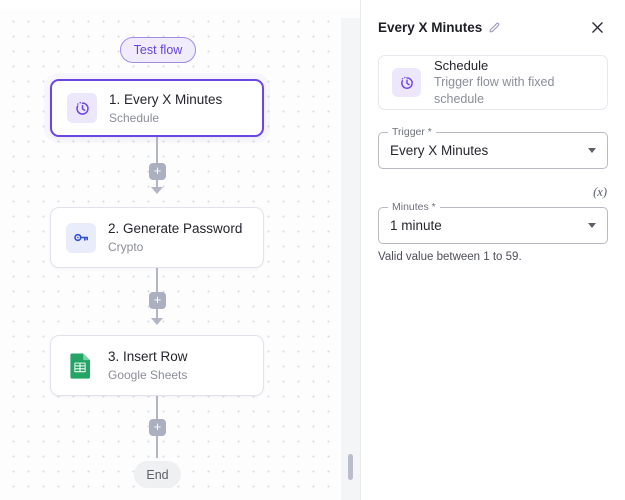  I want to click on flow-node-every-x-minutes: 1. Every X Minutes Schedule, so click(157, 108).